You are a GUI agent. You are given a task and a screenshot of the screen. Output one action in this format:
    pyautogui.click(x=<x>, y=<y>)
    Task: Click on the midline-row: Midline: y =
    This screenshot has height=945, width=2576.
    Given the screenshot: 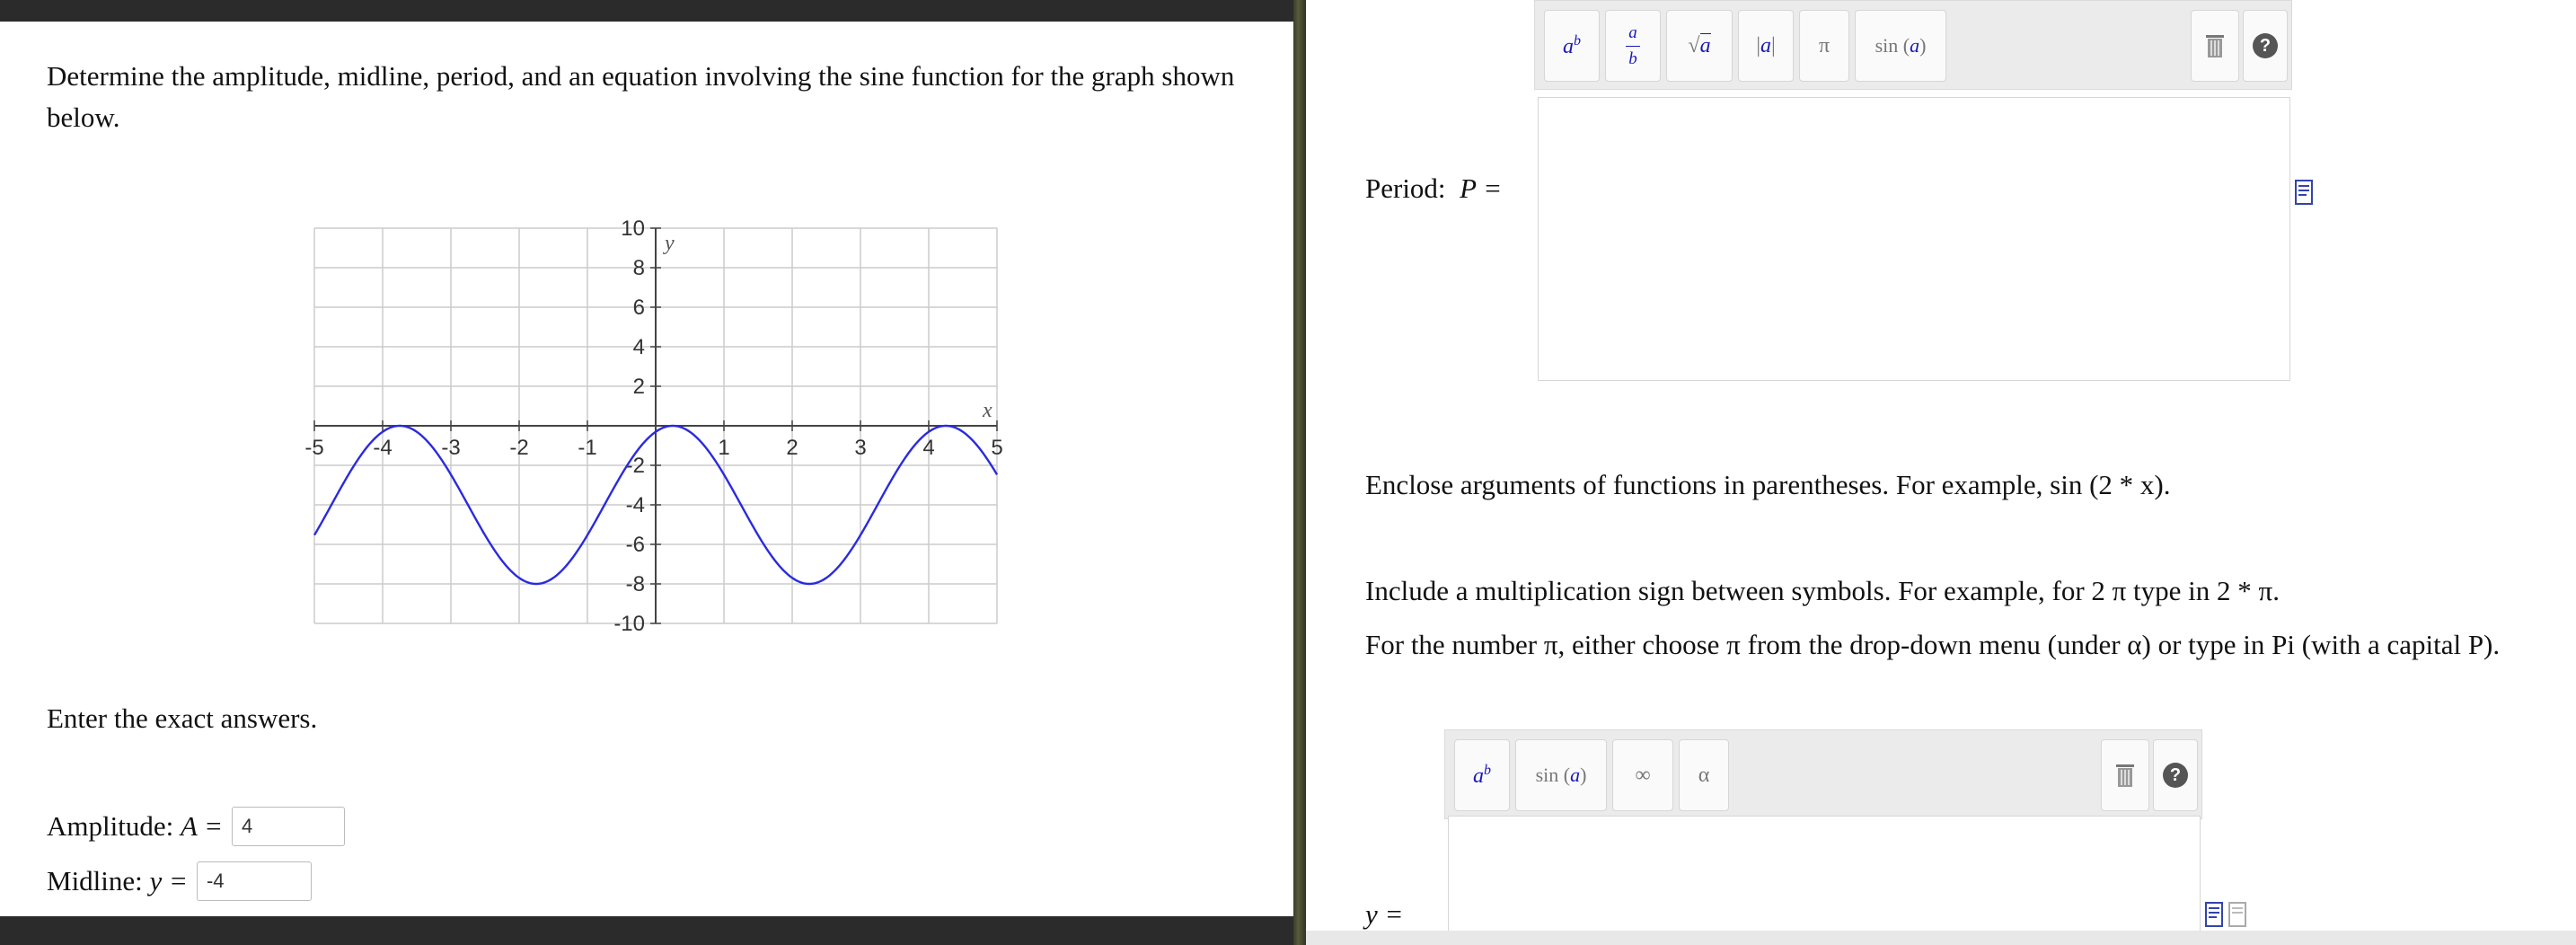 What is the action you would take?
    pyautogui.click(x=179, y=881)
    